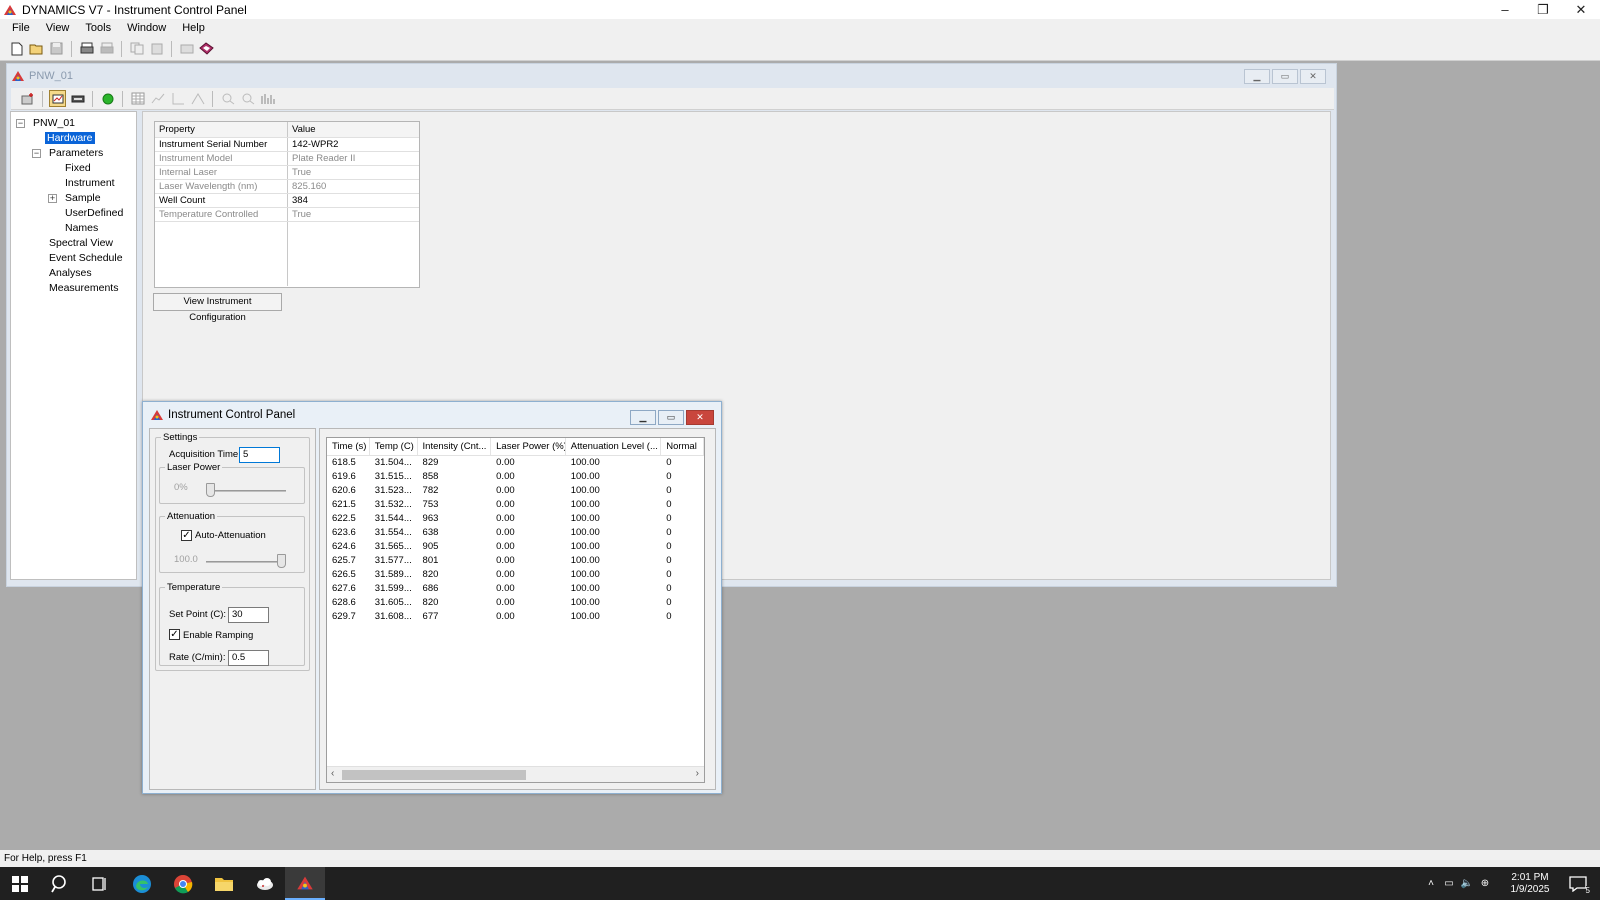 The height and width of the screenshot is (900, 1600). I want to click on table-row: 620.6 31.523... 782 0.00 100.00 0, so click(515, 491).